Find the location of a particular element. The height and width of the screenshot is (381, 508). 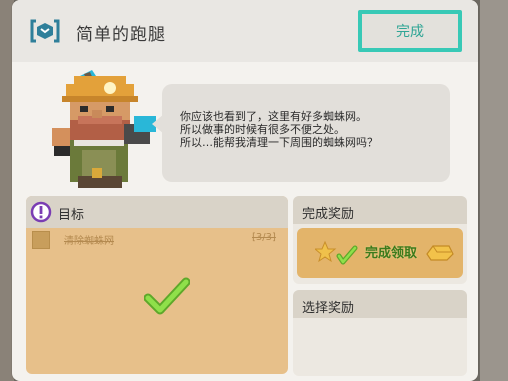

background-right is located at coordinates (494, 190).